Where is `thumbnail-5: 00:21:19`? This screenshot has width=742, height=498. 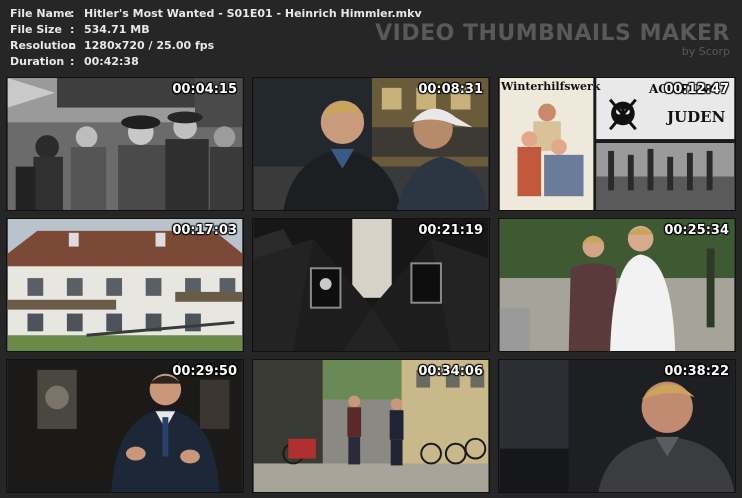
thumbnail-5: 00:21:19 is located at coordinates (371, 285).